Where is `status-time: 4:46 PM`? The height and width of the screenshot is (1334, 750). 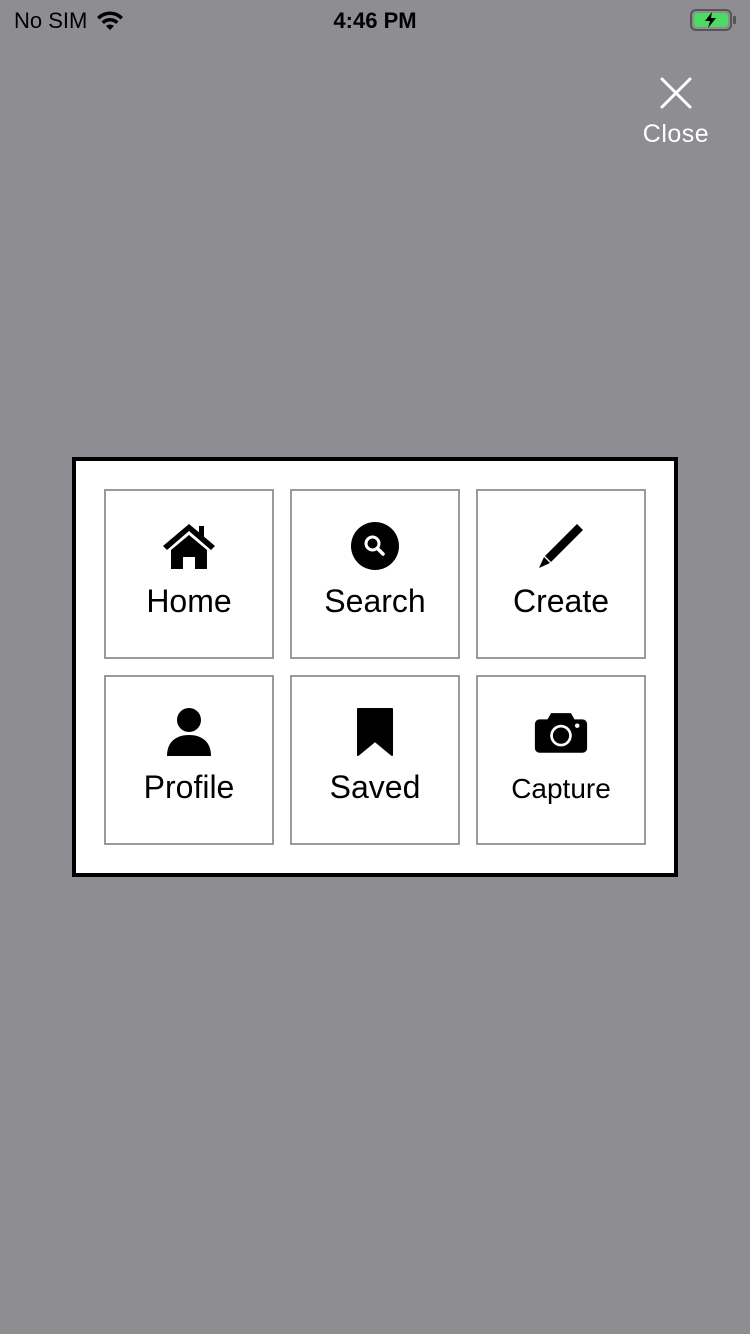 status-time: 4:46 PM is located at coordinates (375, 20).